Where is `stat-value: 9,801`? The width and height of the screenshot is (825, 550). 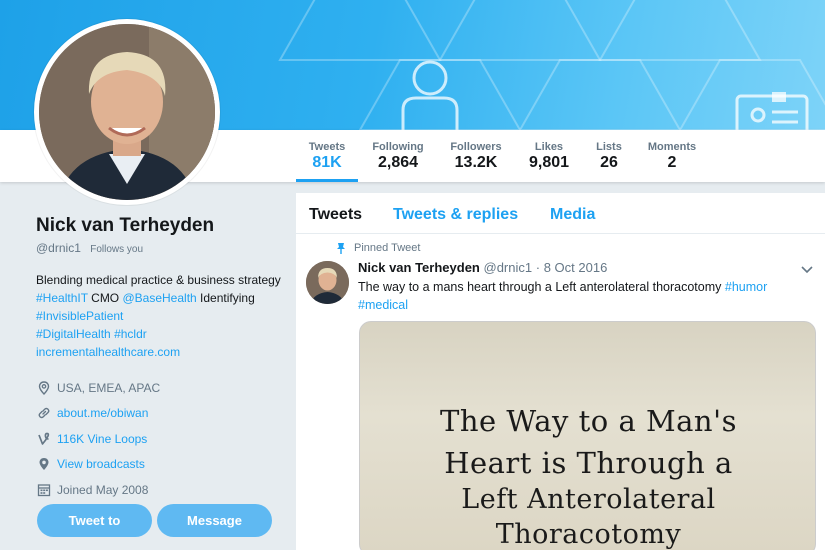
stat-value: 9,801 is located at coordinates (549, 162).